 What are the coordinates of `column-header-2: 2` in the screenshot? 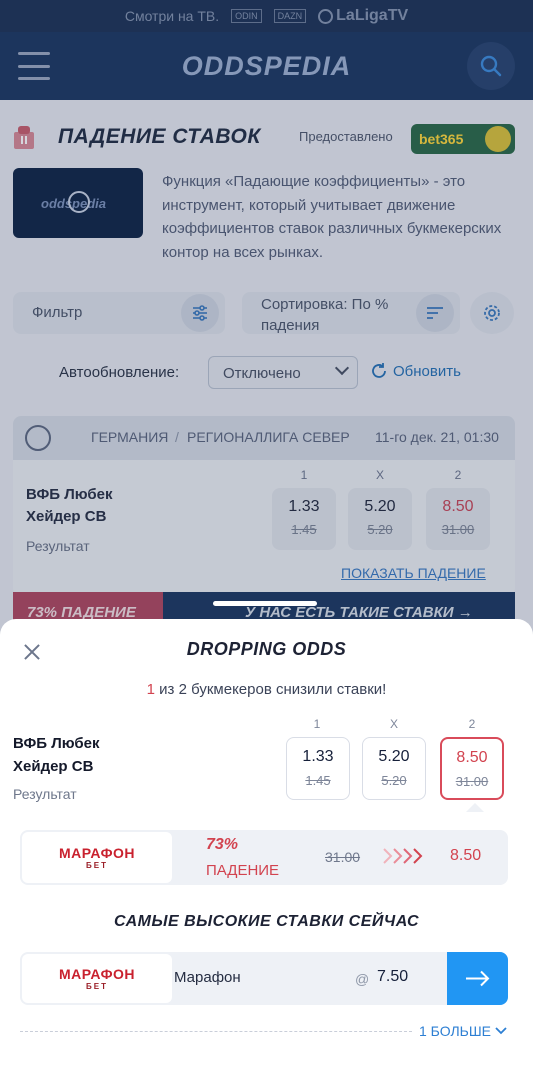 It's located at (472, 724).